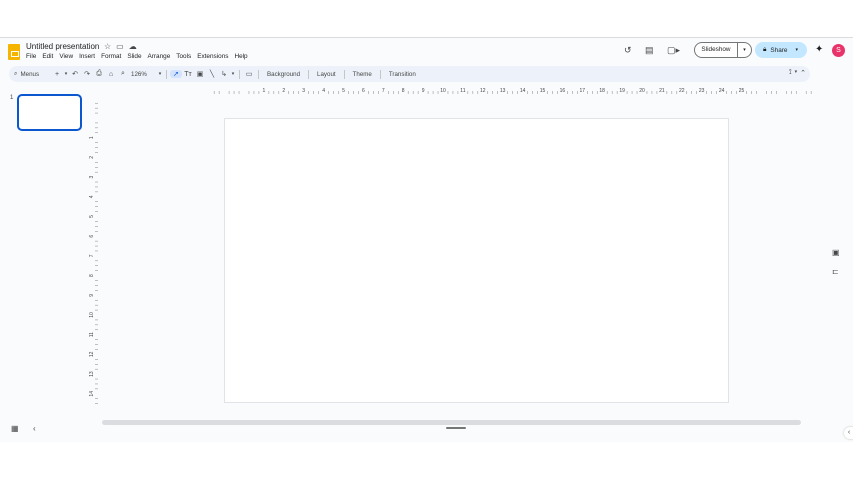 This screenshot has width=853, height=480. What do you see at coordinates (796, 50) in the screenshot?
I see `share-dropdown-icon: ▾` at bounding box center [796, 50].